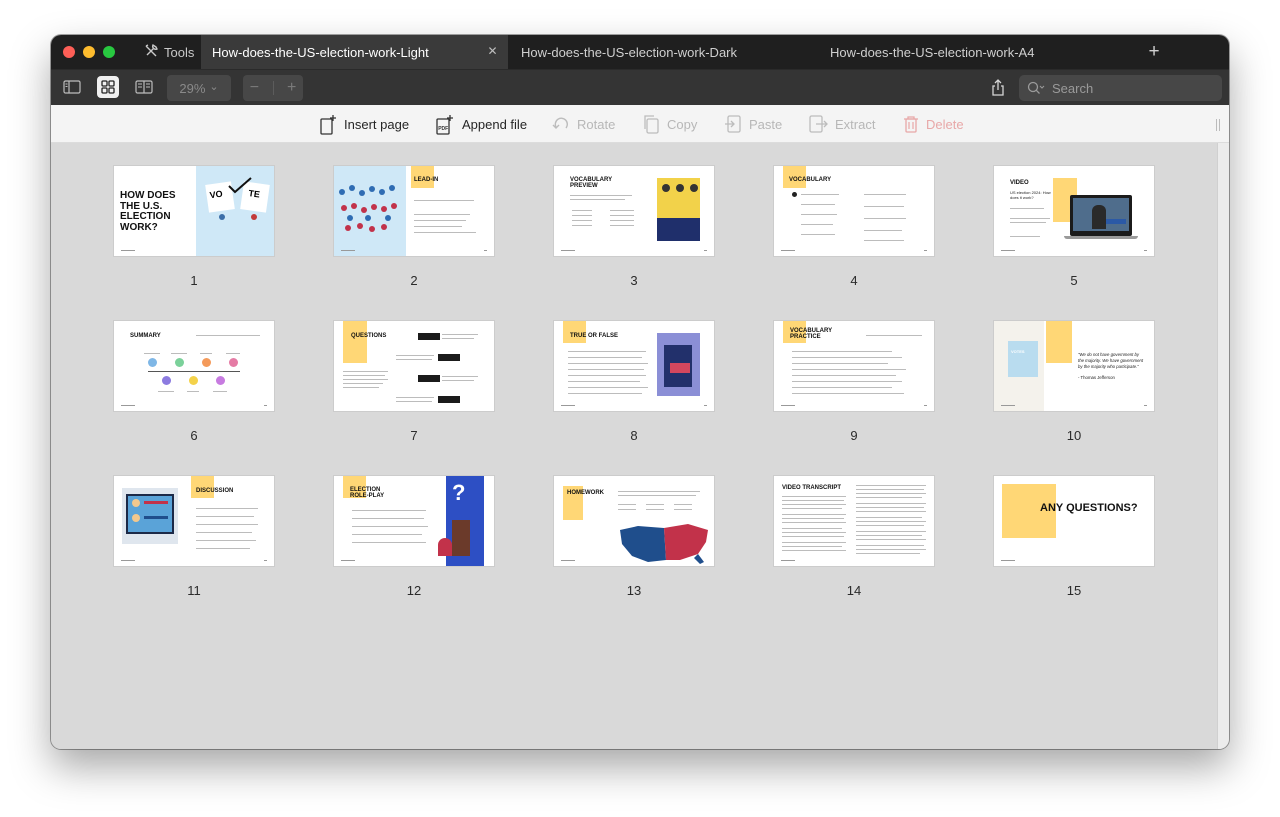 The image size is (1280, 817). I want to click on search-field, so click(1120, 88).